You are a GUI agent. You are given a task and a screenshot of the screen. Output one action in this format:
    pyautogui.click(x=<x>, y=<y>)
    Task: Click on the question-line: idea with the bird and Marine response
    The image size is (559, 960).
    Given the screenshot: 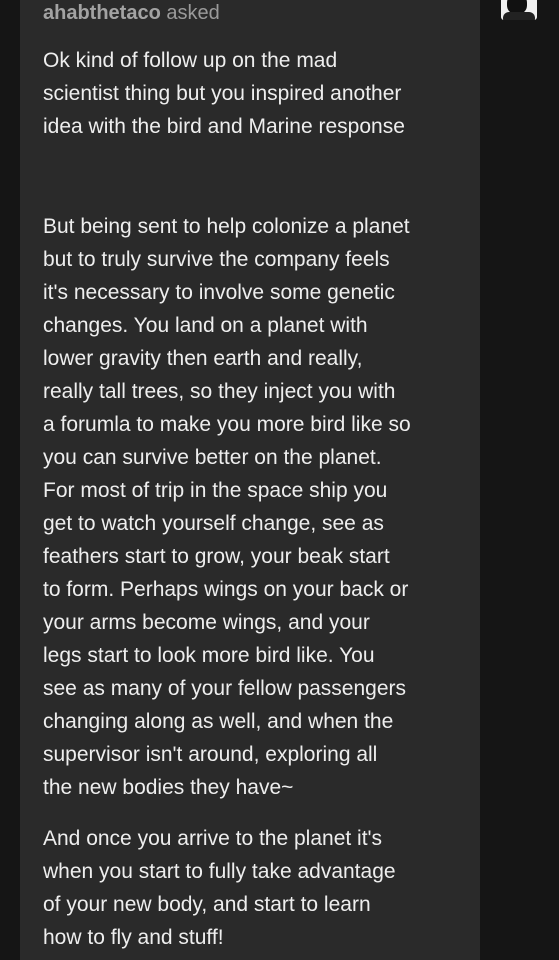 What is the action you would take?
    pyautogui.click(x=224, y=126)
    